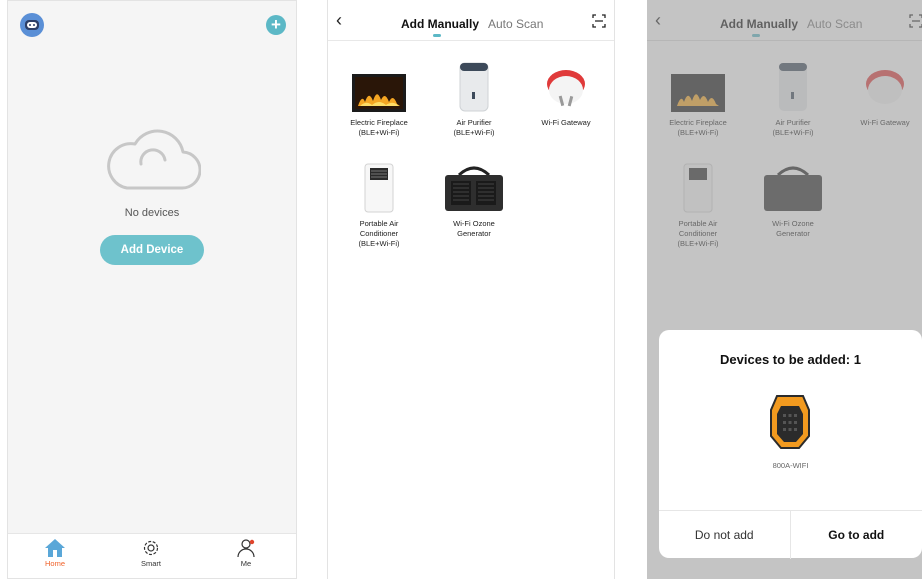  Describe the element at coordinates (246, 563) in the screenshot. I see `tab-me-label: Me` at that location.